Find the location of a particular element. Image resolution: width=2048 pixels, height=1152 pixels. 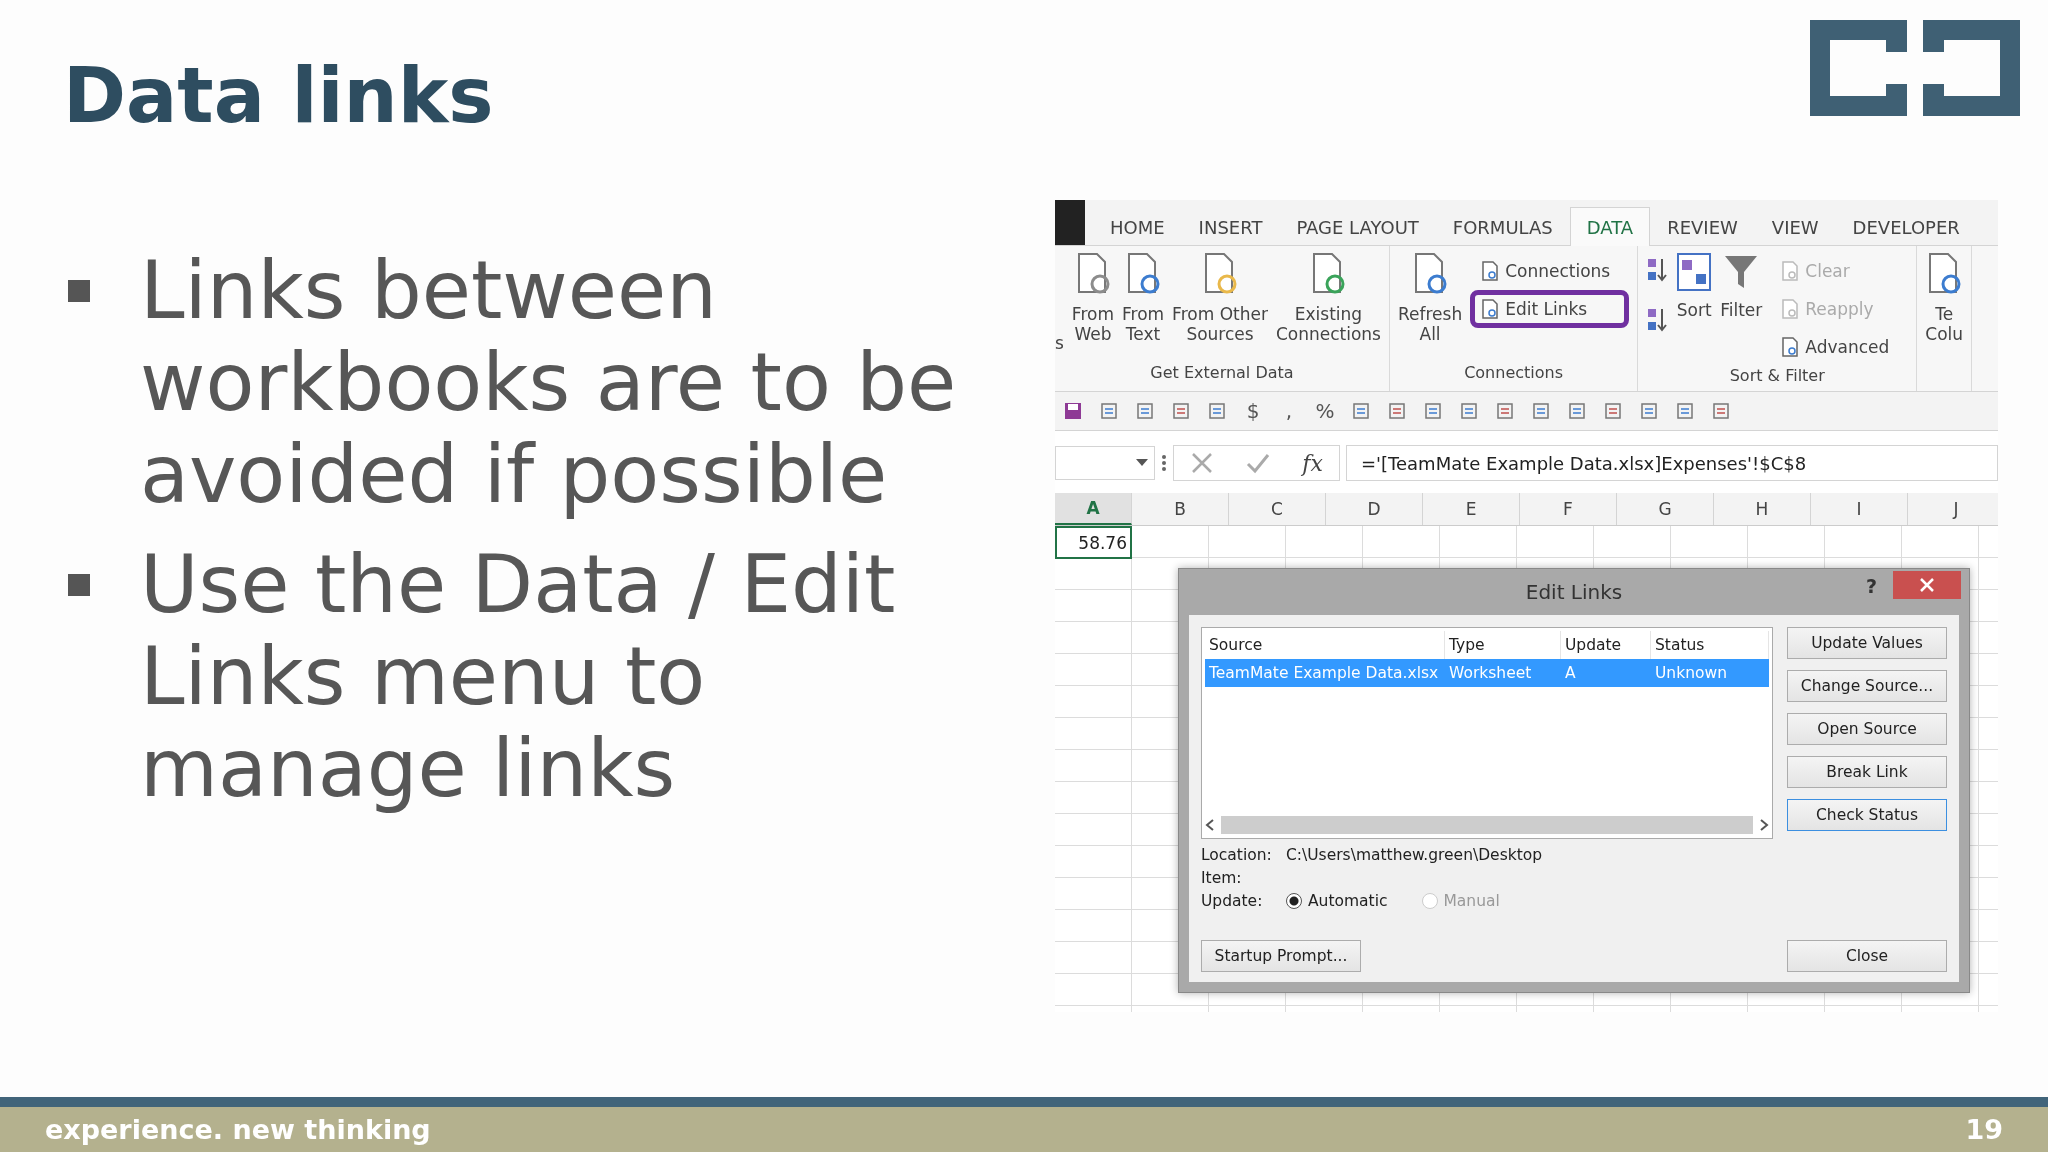

column-header: G is located at coordinates (1665, 509).